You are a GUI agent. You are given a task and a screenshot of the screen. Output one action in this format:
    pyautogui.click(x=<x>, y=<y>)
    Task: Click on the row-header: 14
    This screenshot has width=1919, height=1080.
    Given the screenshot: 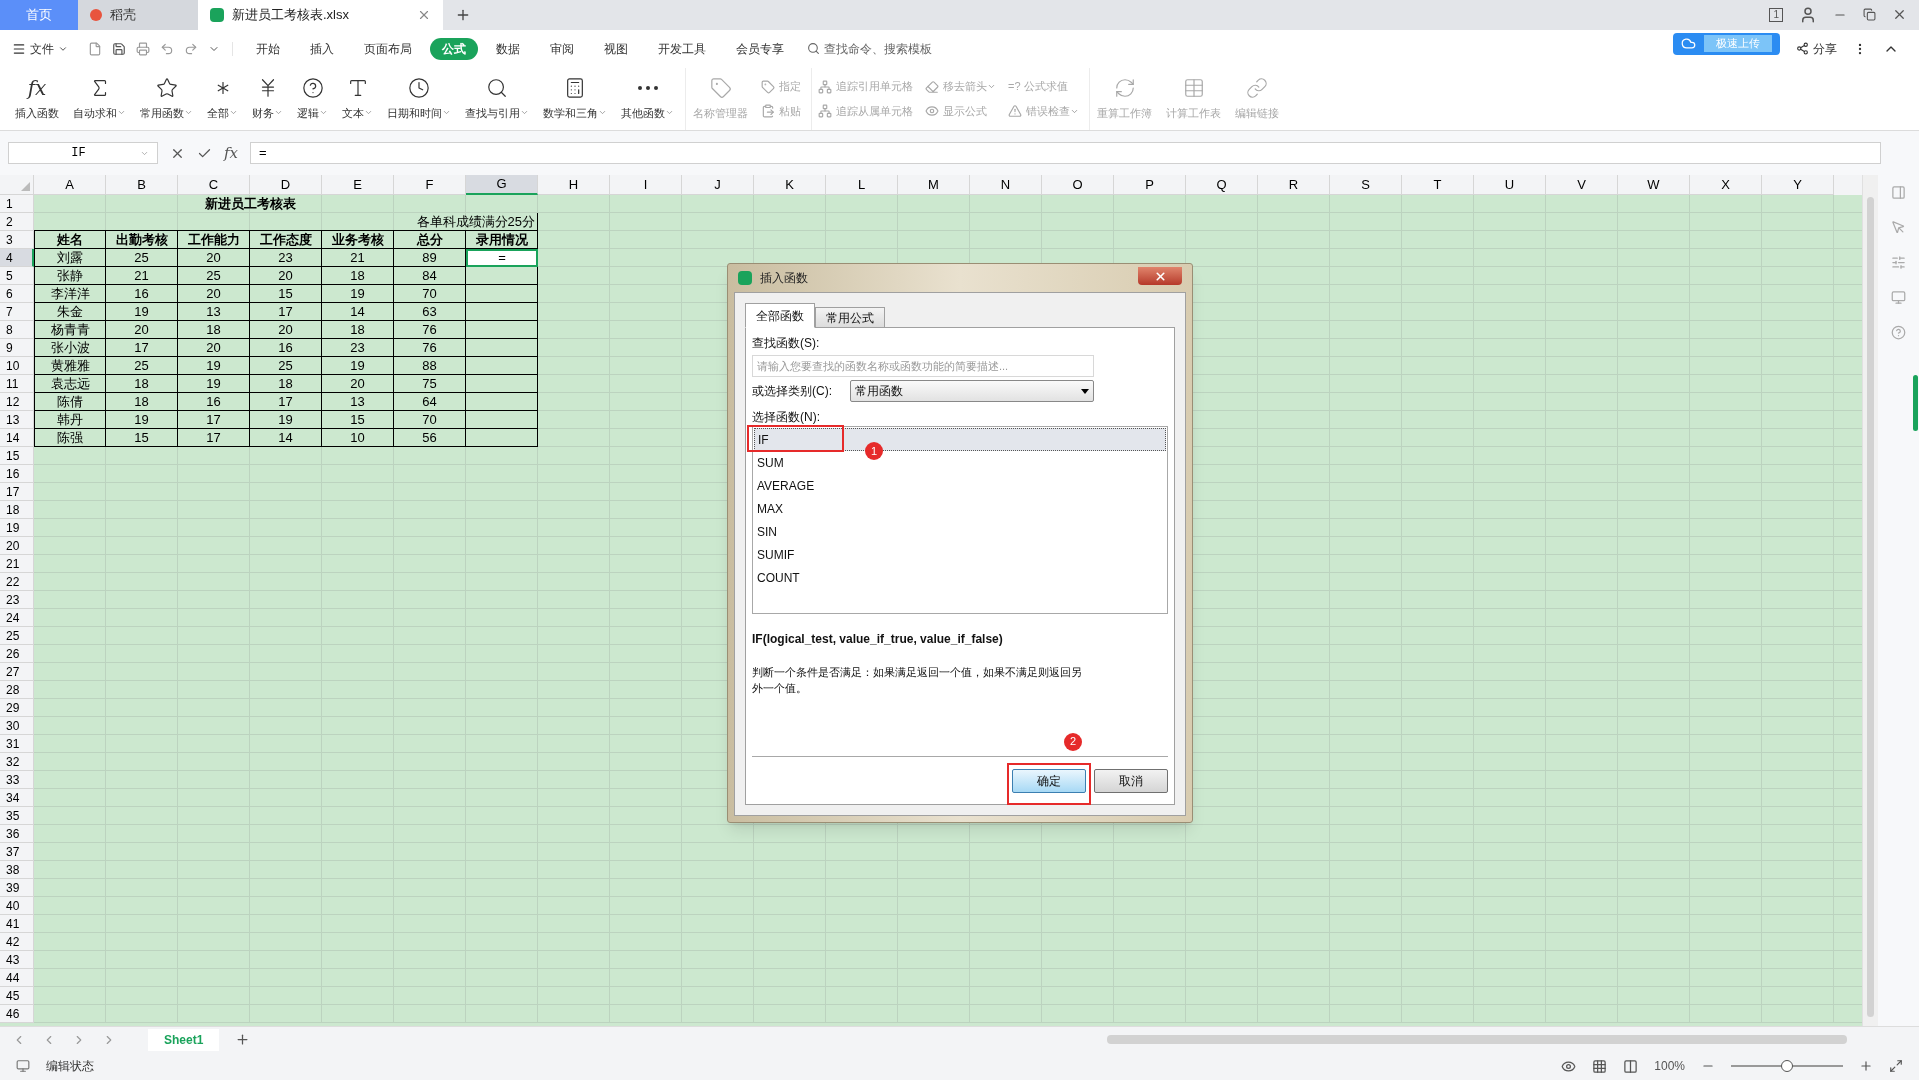 What is the action you would take?
    pyautogui.click(x=17, y=438)
    